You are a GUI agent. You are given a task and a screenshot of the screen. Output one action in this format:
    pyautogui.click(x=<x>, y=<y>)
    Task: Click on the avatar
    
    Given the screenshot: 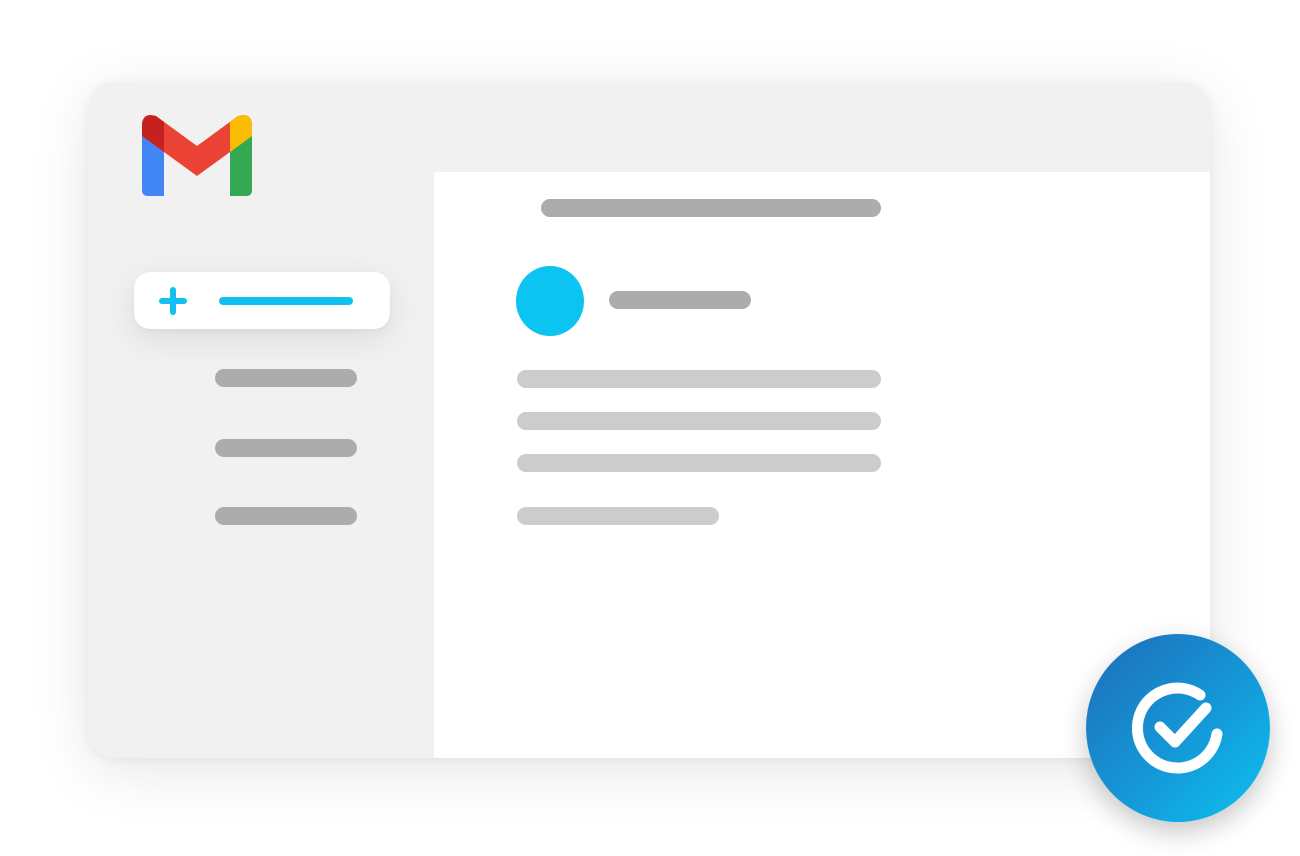 What is the action you would take?
    pyautogui.click(x=550, y=301)
    